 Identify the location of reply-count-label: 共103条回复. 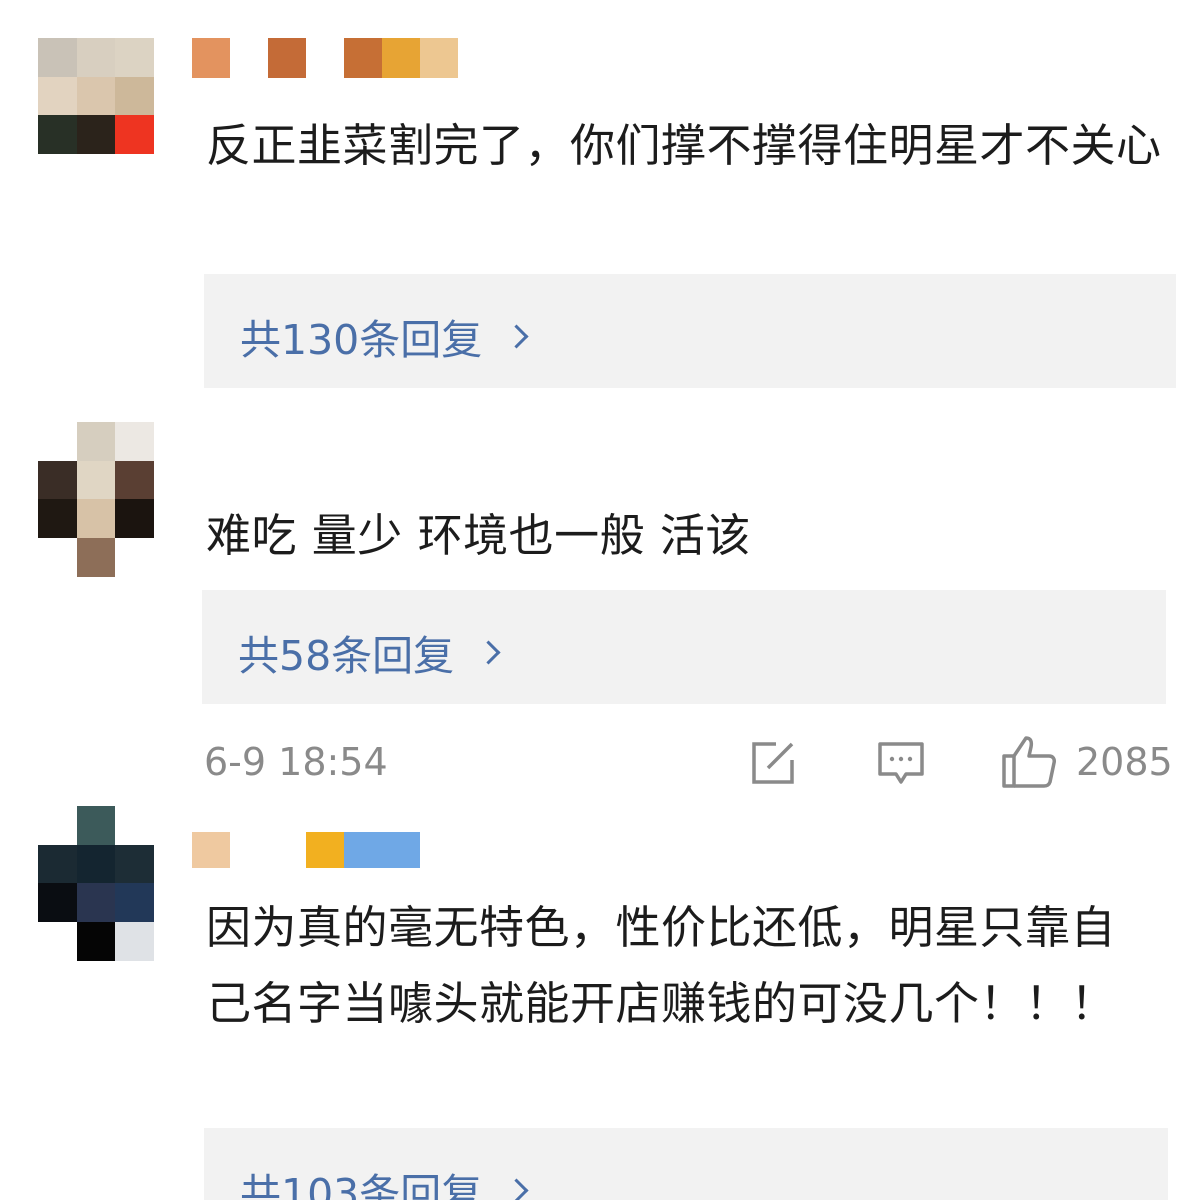
(361, 1185).